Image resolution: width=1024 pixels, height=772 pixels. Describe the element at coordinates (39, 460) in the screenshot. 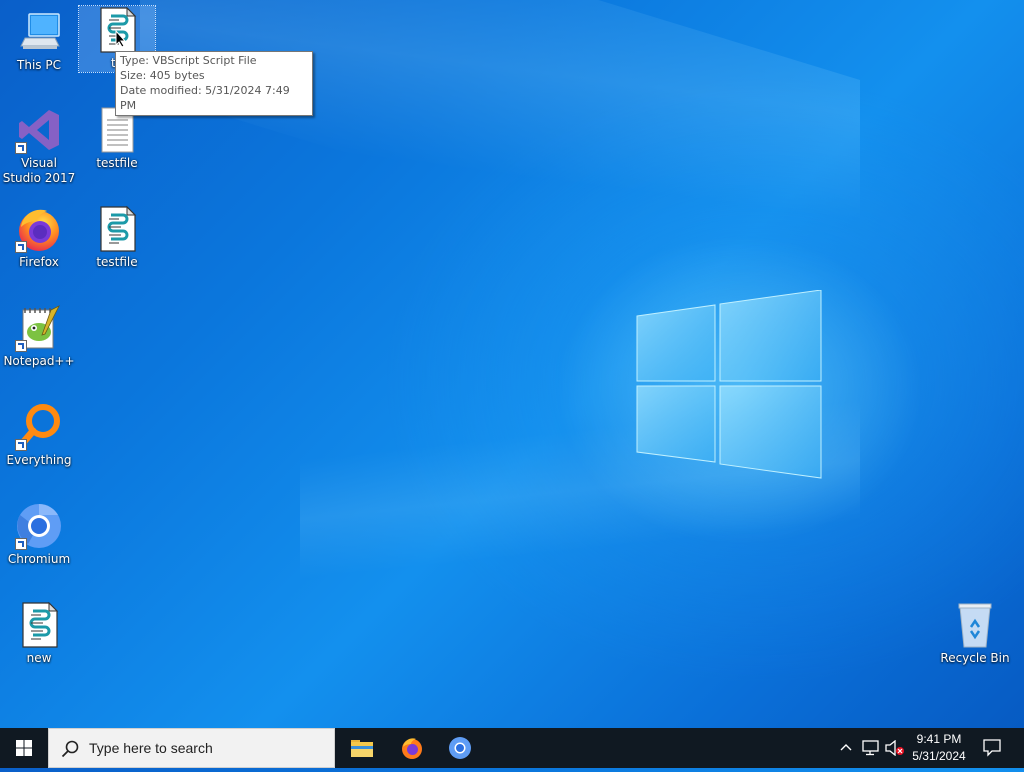

I see `icon-label: Everything` at that location.